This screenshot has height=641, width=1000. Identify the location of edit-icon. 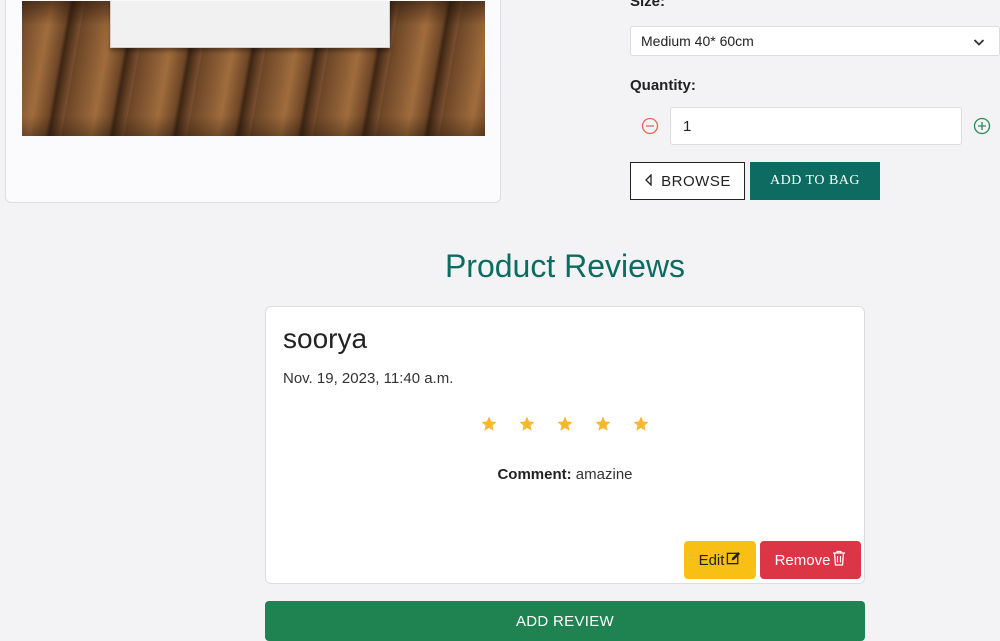
(733, 560).